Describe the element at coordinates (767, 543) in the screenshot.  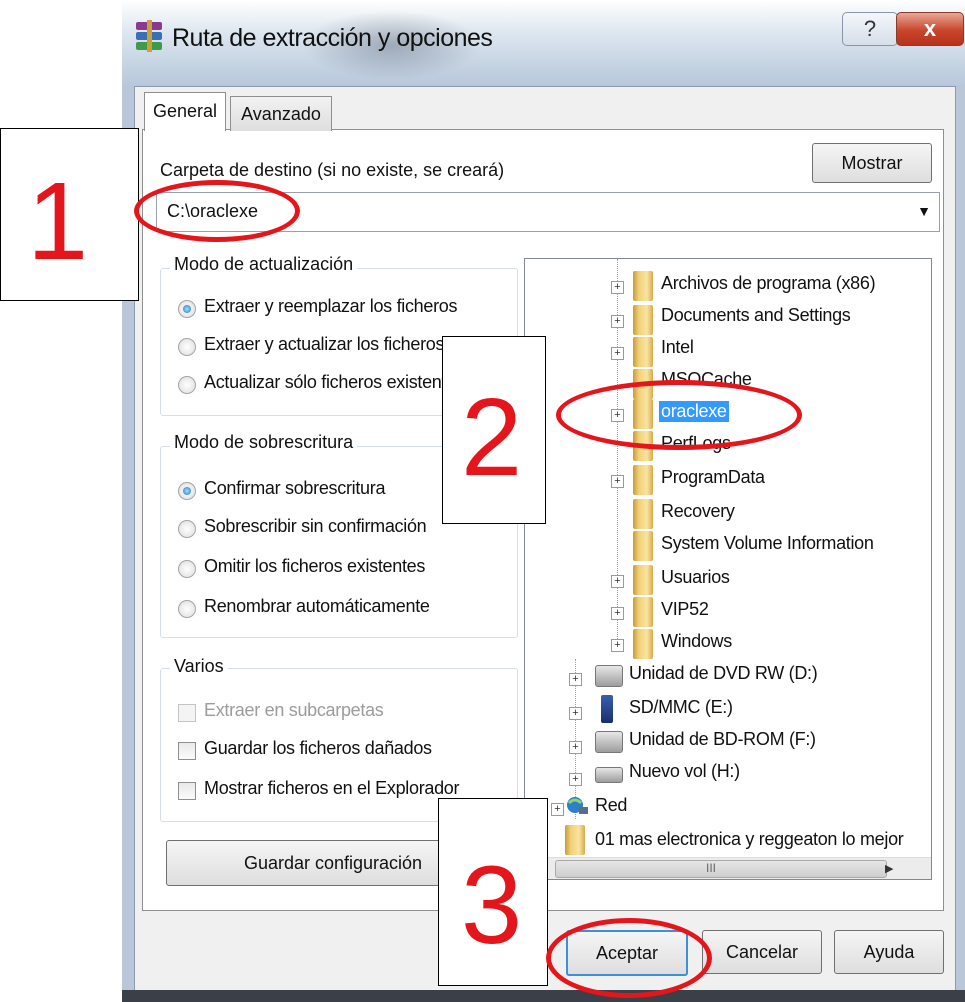
I see `tree-item: System Volume Information` at that location.